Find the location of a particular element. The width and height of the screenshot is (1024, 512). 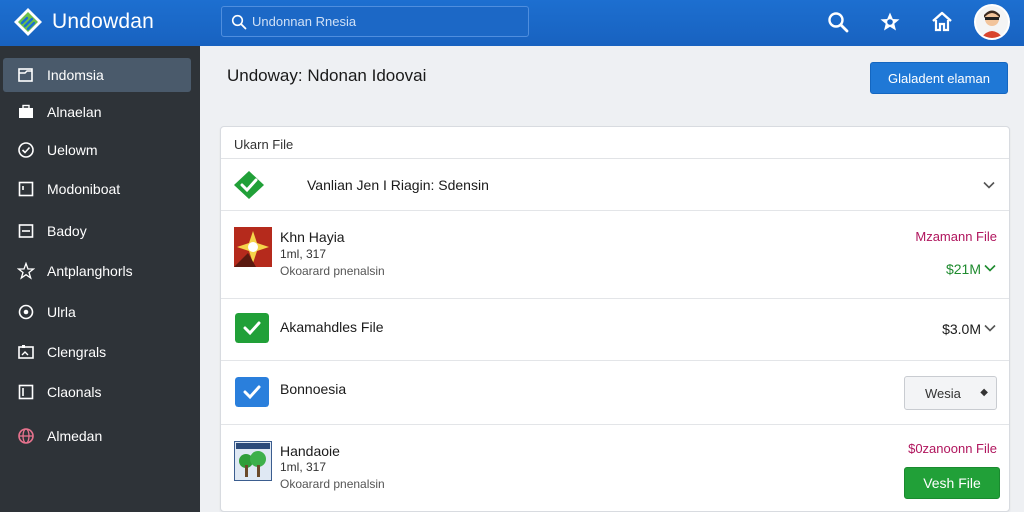

briefcase-icon is located at coordinates (26, 111).